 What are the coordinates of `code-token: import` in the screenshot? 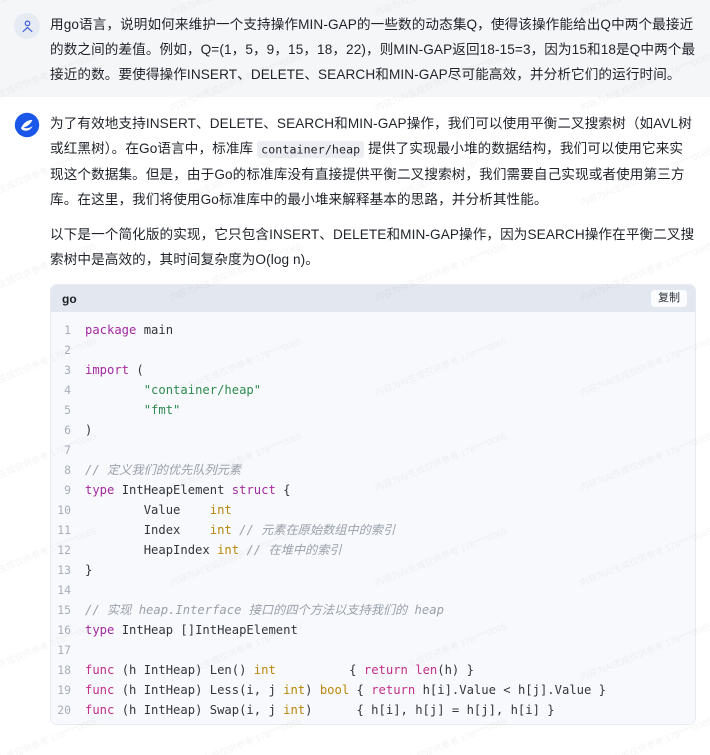 It's located at (107, 370).